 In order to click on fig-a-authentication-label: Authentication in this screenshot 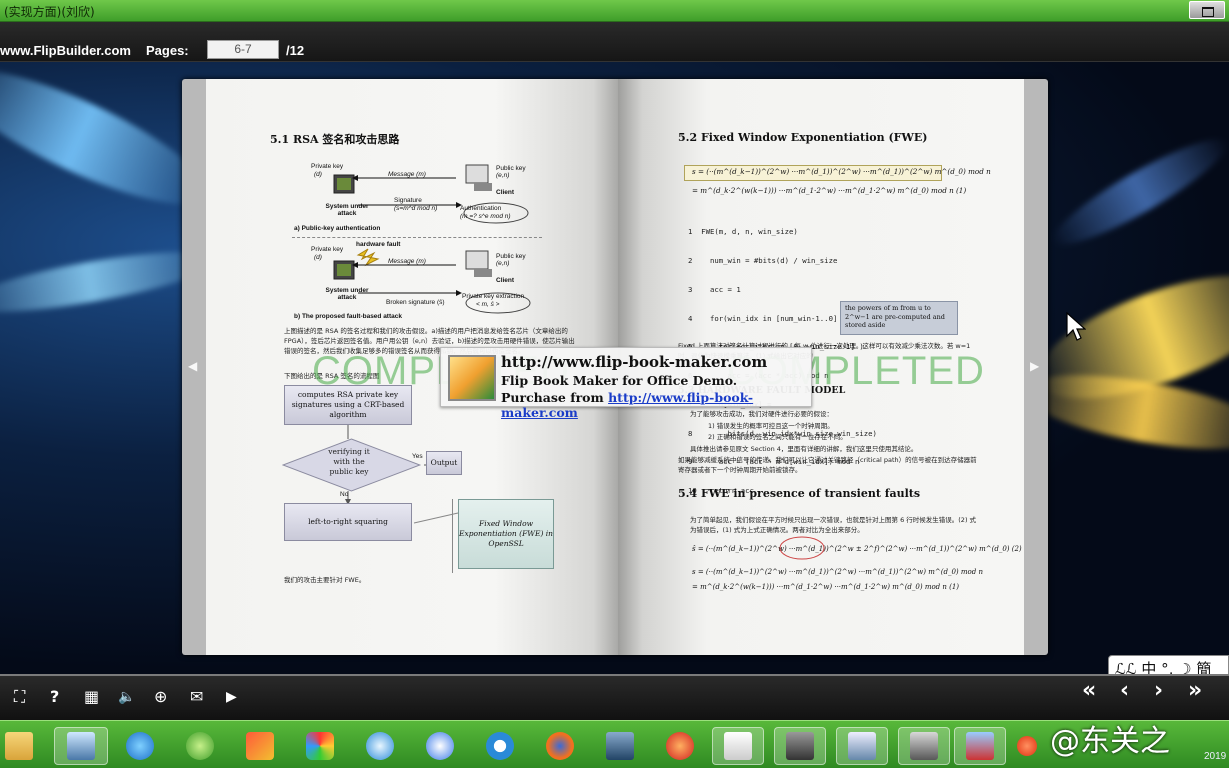, I will do `click(481, 208)`.